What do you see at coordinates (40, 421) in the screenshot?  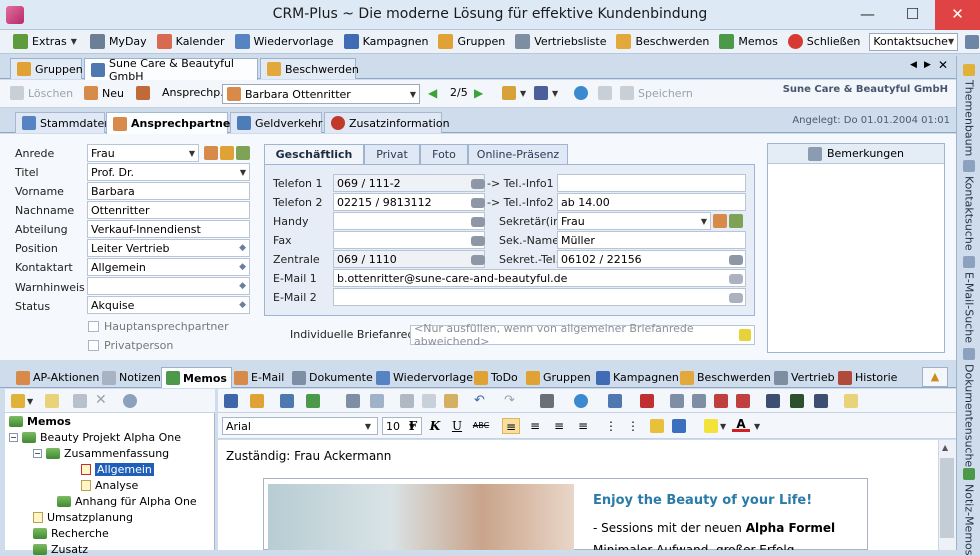 I see `tree-root: Memos` at bounding box center [40, 421].